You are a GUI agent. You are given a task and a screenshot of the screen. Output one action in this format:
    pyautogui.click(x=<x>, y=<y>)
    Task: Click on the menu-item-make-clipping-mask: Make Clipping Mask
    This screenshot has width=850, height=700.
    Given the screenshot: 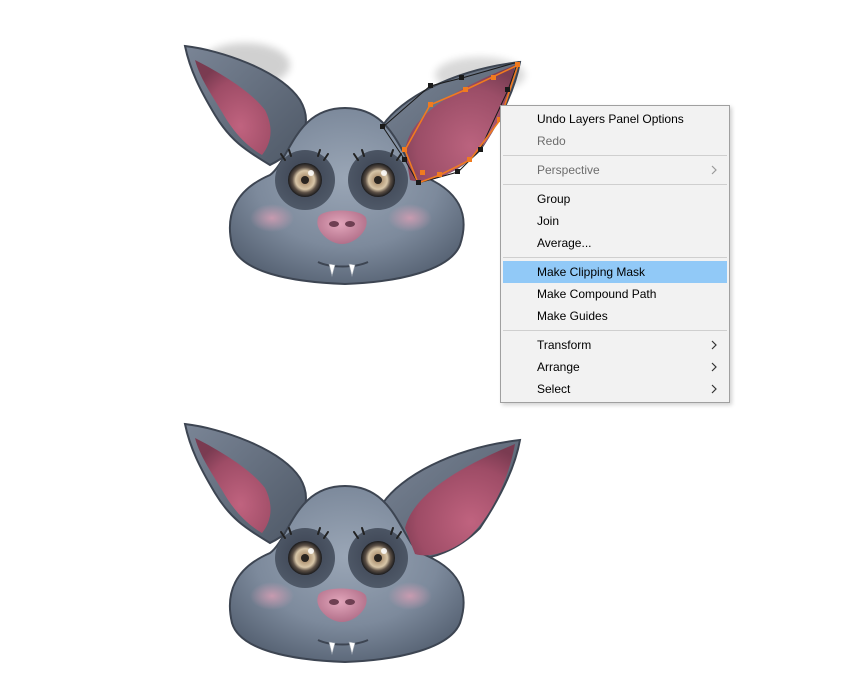 What is the action you would take?
    pyautogui.click(x=615, y=272)
    